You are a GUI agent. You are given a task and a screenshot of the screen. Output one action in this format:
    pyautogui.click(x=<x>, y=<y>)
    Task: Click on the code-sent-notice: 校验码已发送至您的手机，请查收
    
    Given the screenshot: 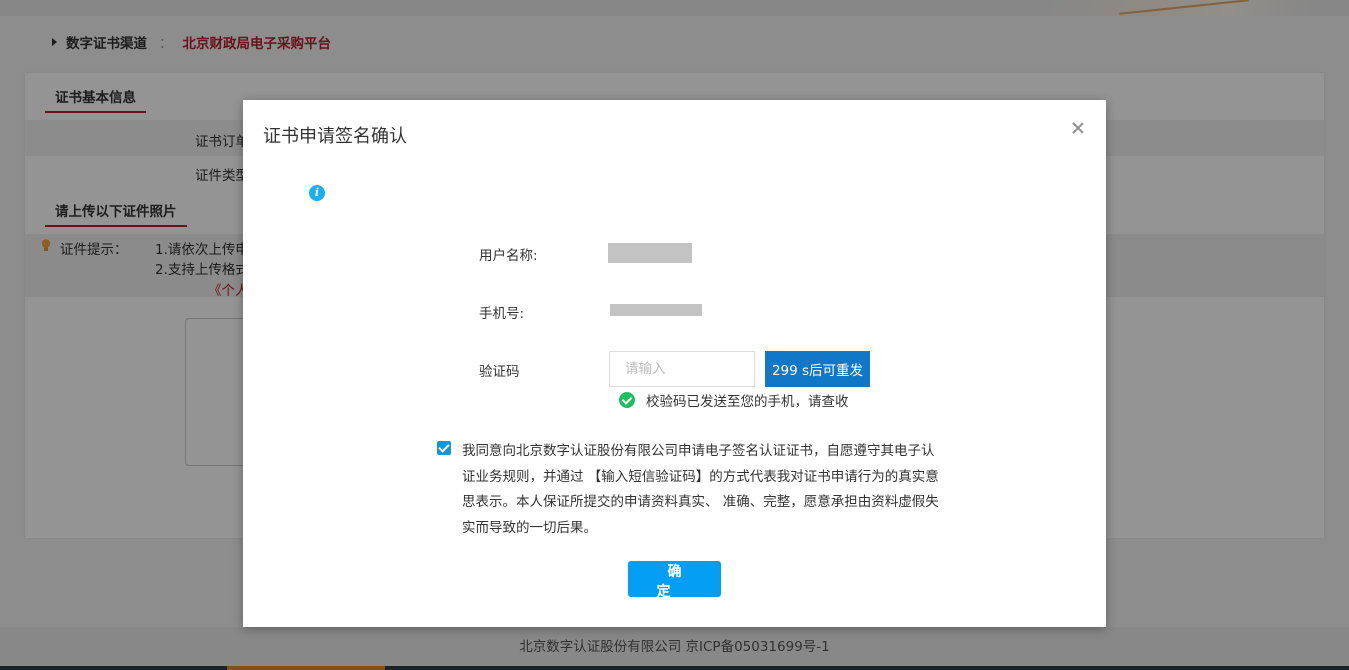 What is the action you would take?
    pyautogui.click(x=734, y=400)
    